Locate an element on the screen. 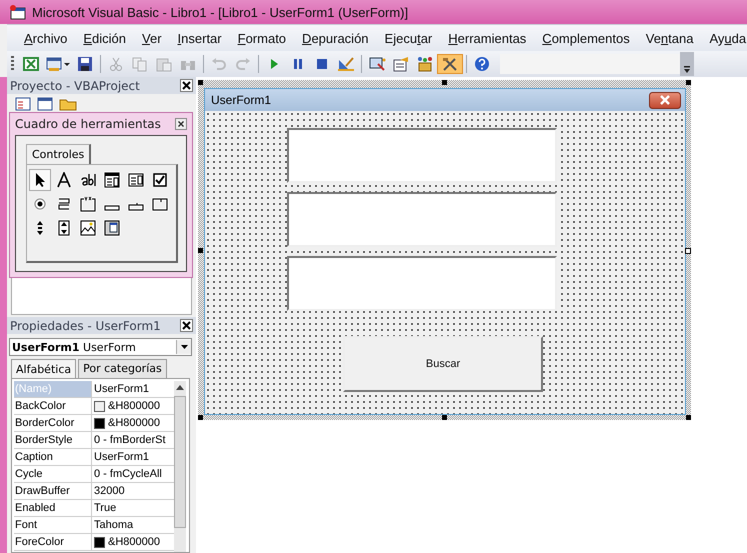 The width and height of the screenshot is (747, 553). view-code-icon is located at coordinates (23, 104).